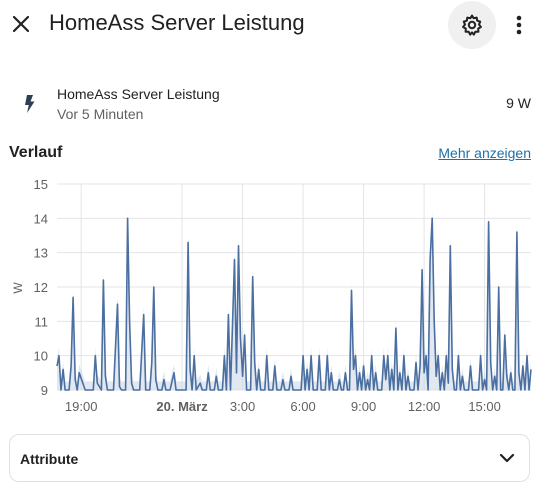 Image resolution: width=547 pixels, height=500 pixels. Describe the element at coordinates (177, 22) in the screenshot. I see `dialog-title: HomeAss Server Leistung` at that location.